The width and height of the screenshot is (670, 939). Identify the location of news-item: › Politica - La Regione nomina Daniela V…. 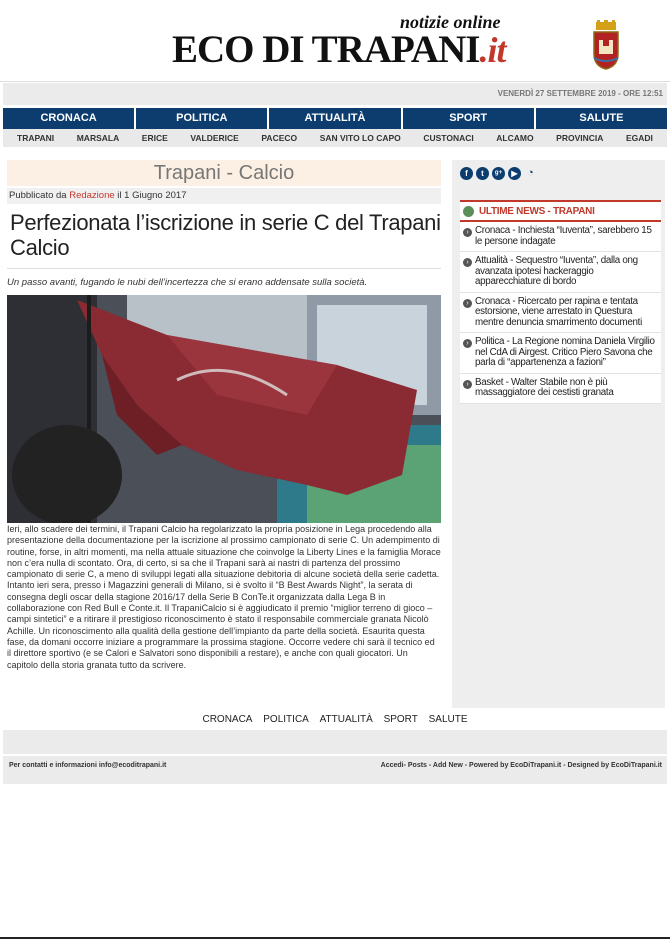
(560, 353).